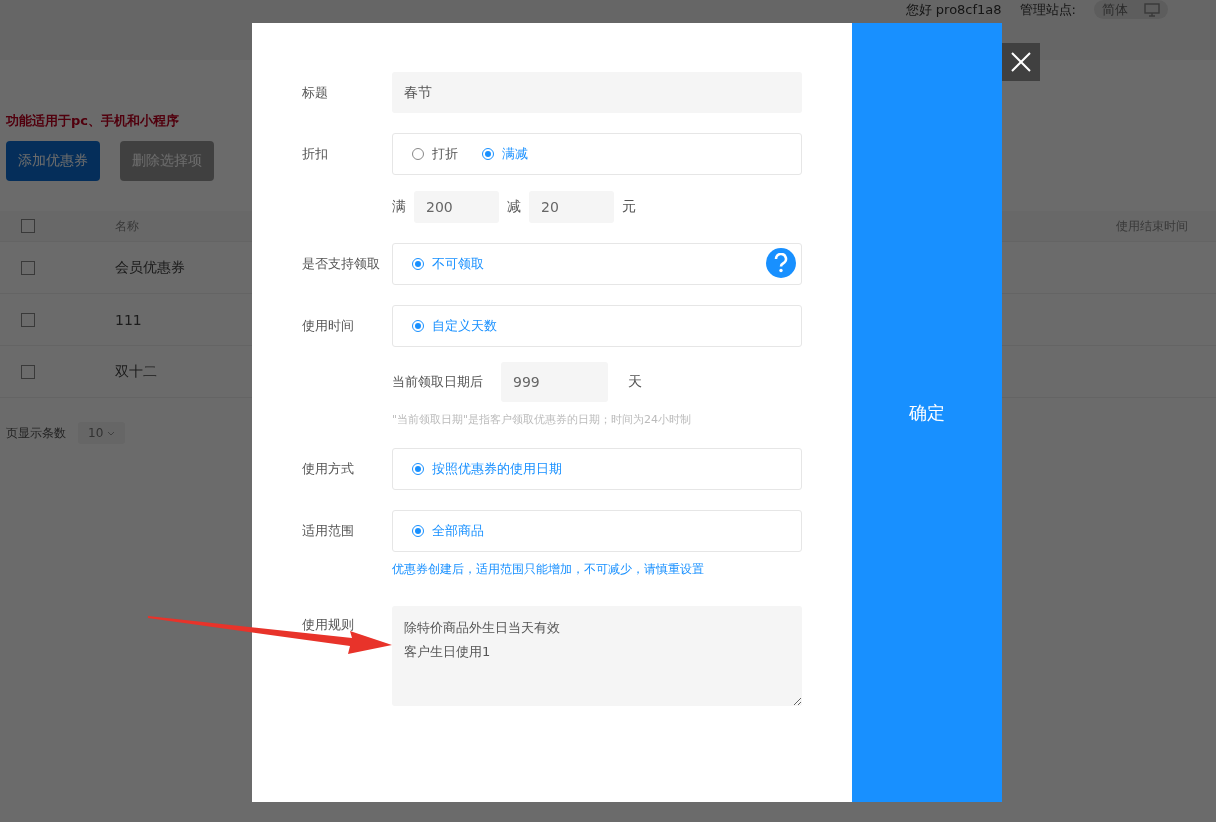 Image resolution: width=1216 pixels, height=822 pixels. Describe the element at coordinates (448, 531) in the screenshot. I see `radio-option: 全部商品` at that location.